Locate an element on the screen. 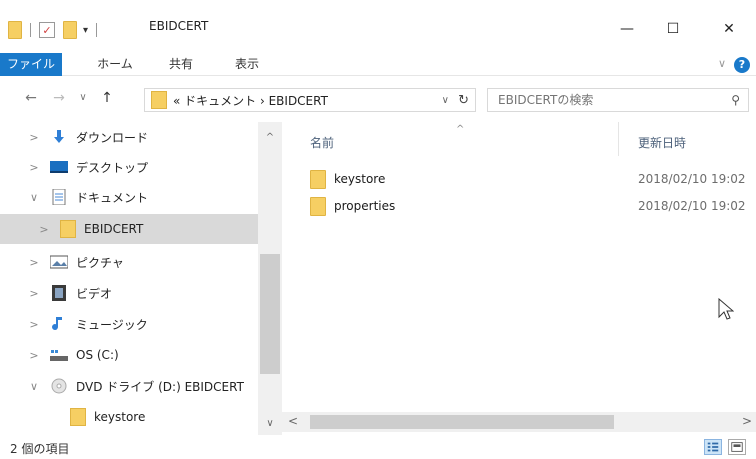  details-view-icon is located at coordinates (713, 447).